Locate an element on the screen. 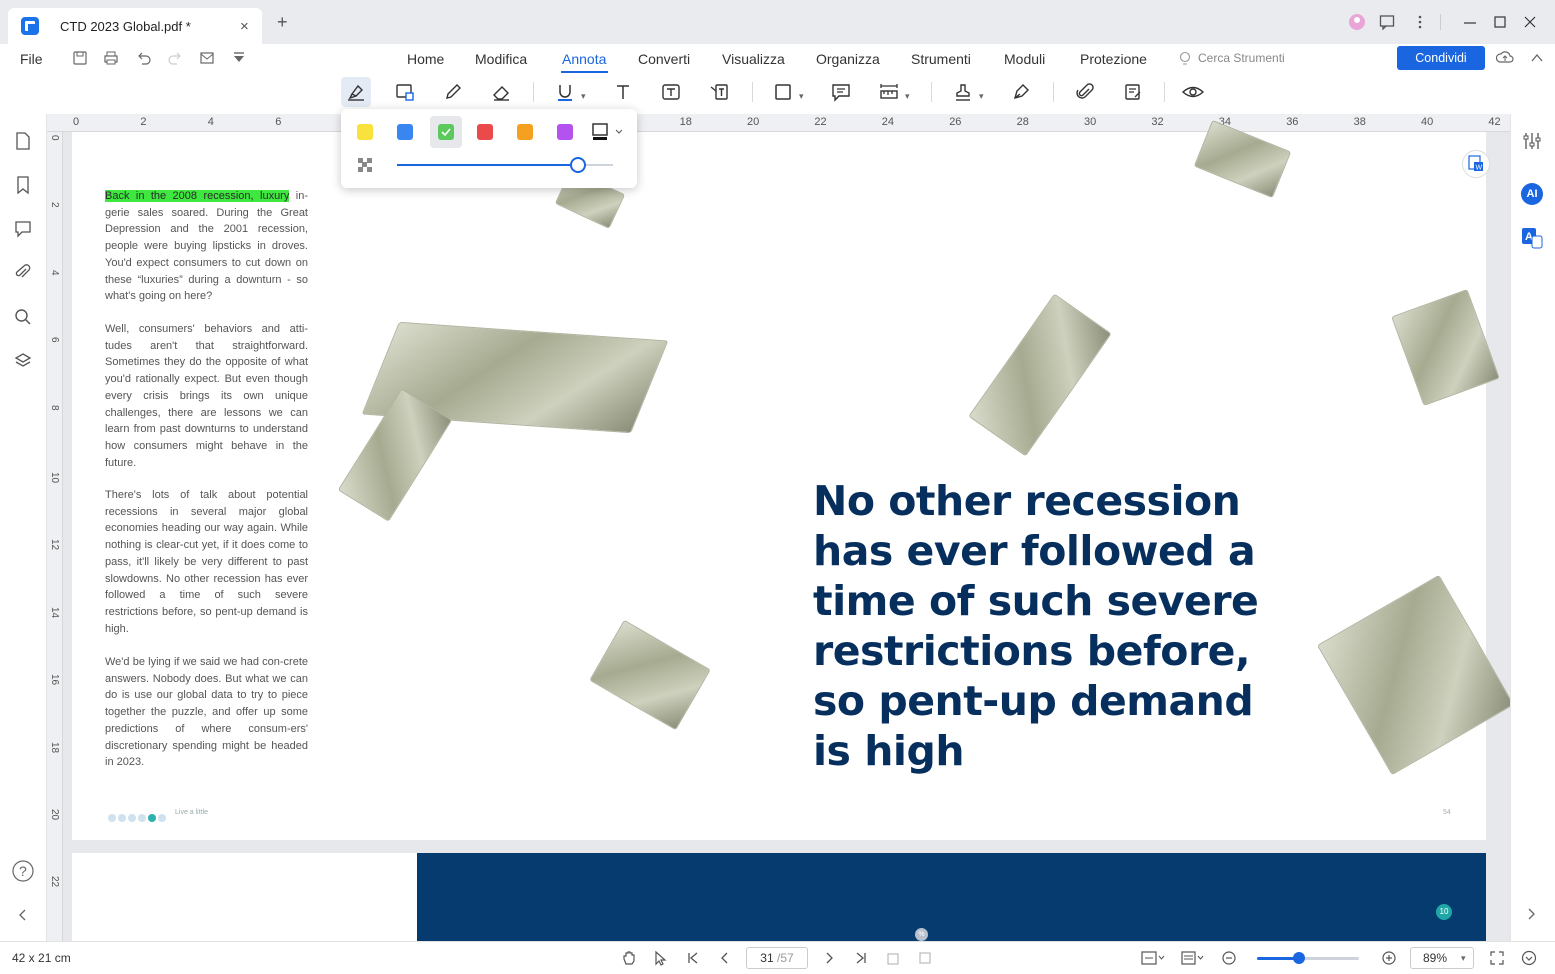 This screenshot has height=974, width=1555. fullscreen-icon is located at coordinates (1497, 958).